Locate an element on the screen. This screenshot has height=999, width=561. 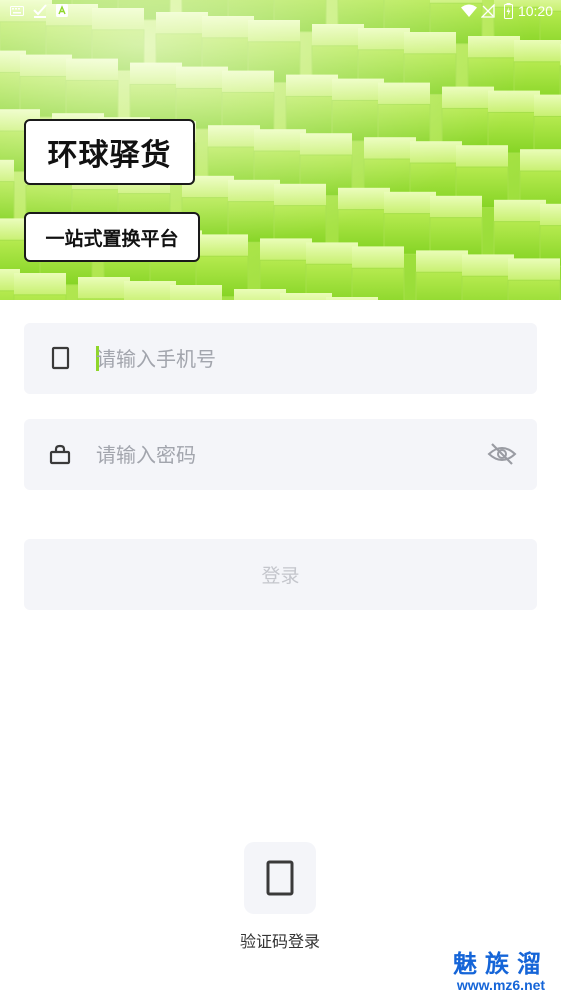
app-subtitle: 一站式置换平台 is located at coordinates (112, 237).